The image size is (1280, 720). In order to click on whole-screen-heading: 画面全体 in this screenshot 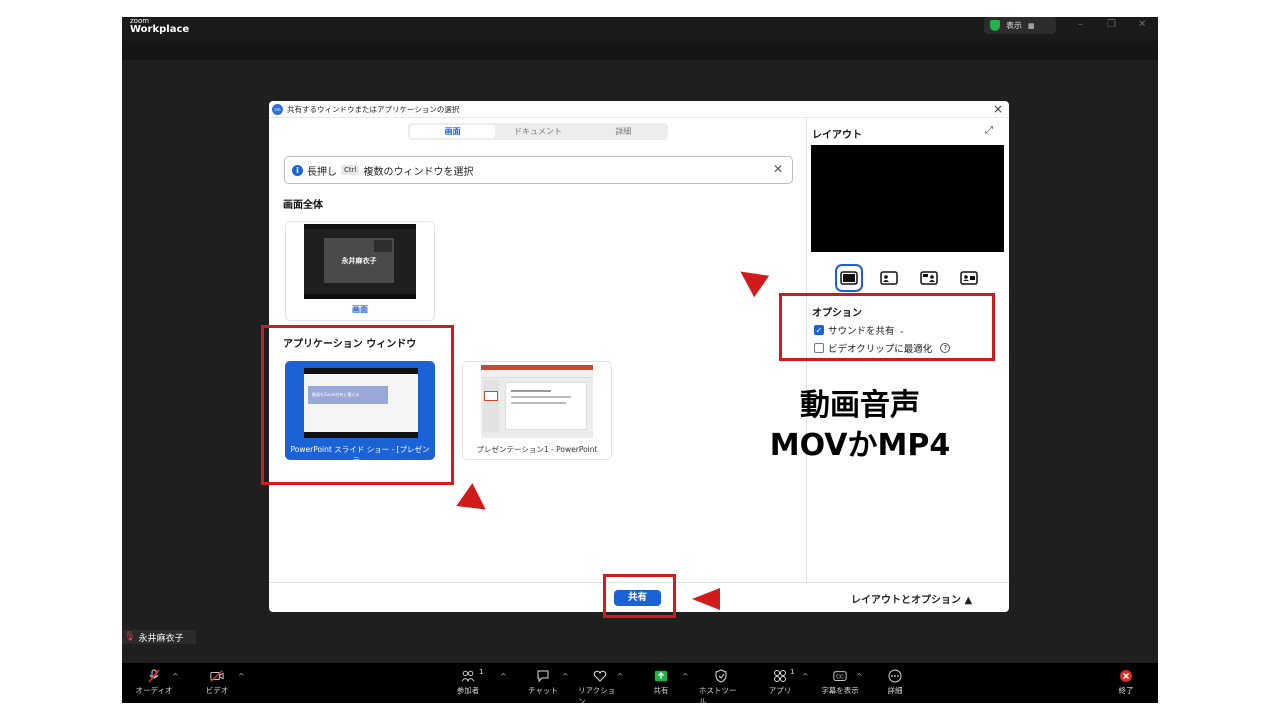, I will do `click(303, 205)`.